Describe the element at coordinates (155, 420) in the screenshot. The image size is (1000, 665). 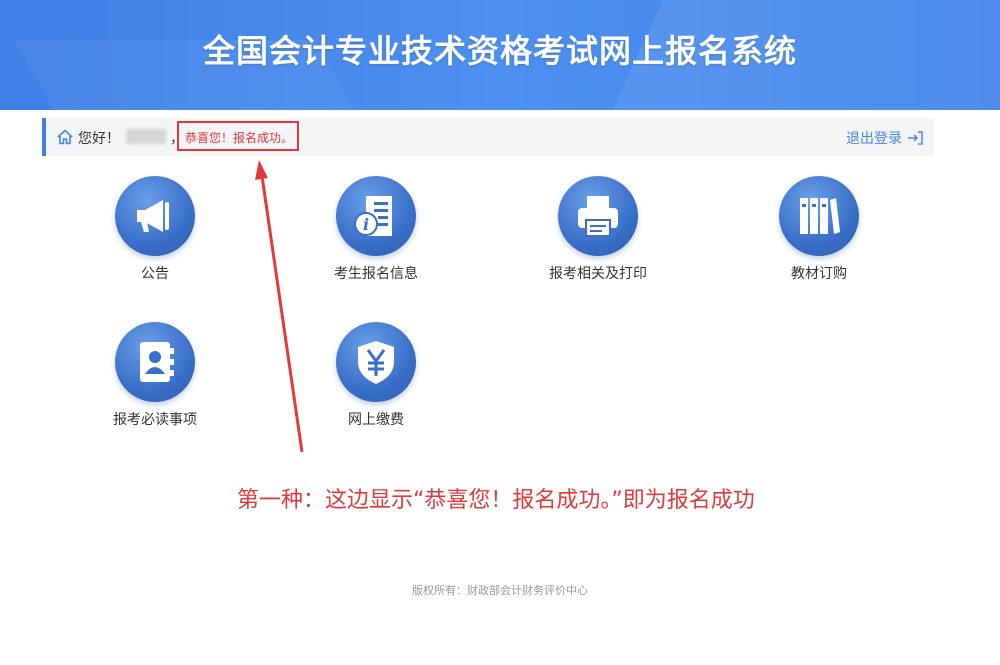
I see `tile-label: 报考必读事项` at that location.